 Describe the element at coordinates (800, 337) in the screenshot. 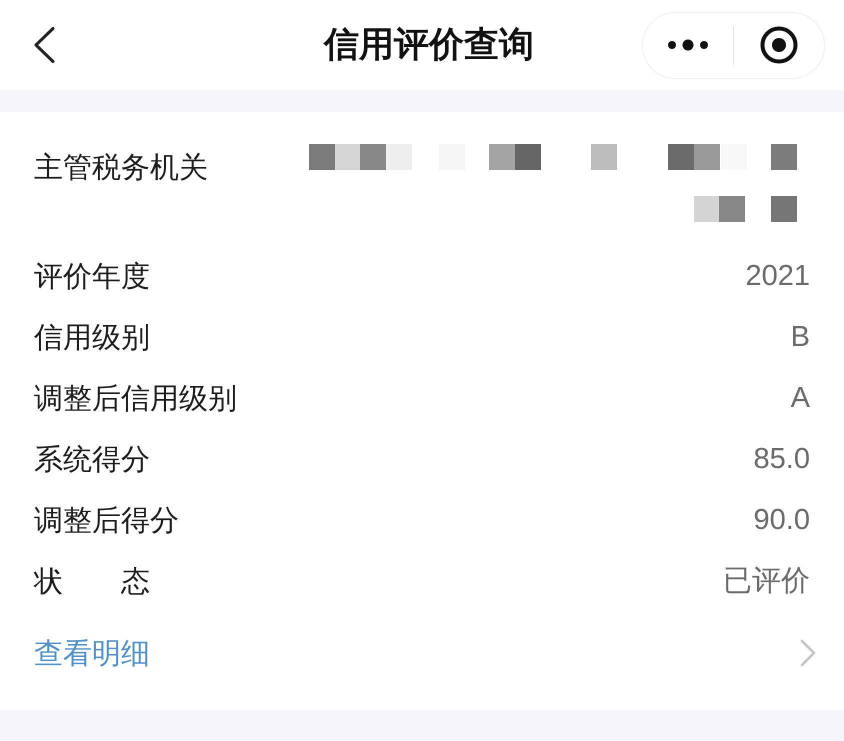

I see `field-value: B` at that location.